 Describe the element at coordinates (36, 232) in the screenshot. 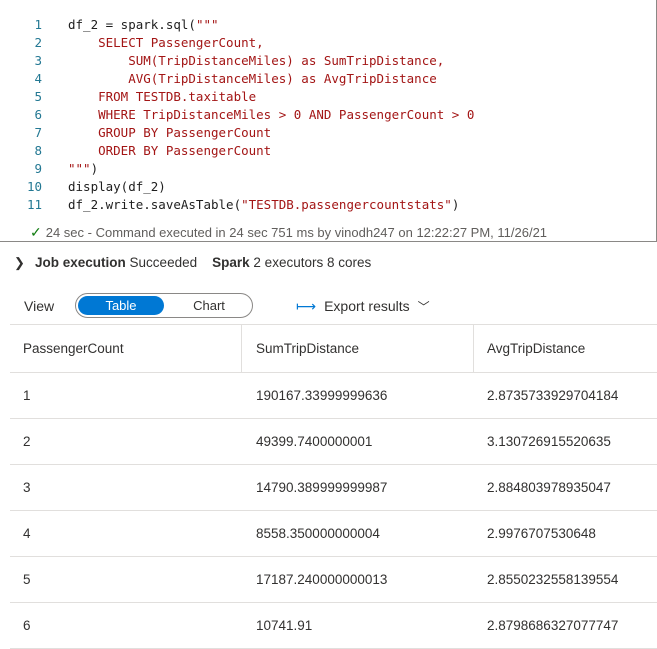

I see `checkmark-icon: ✓` at that location.